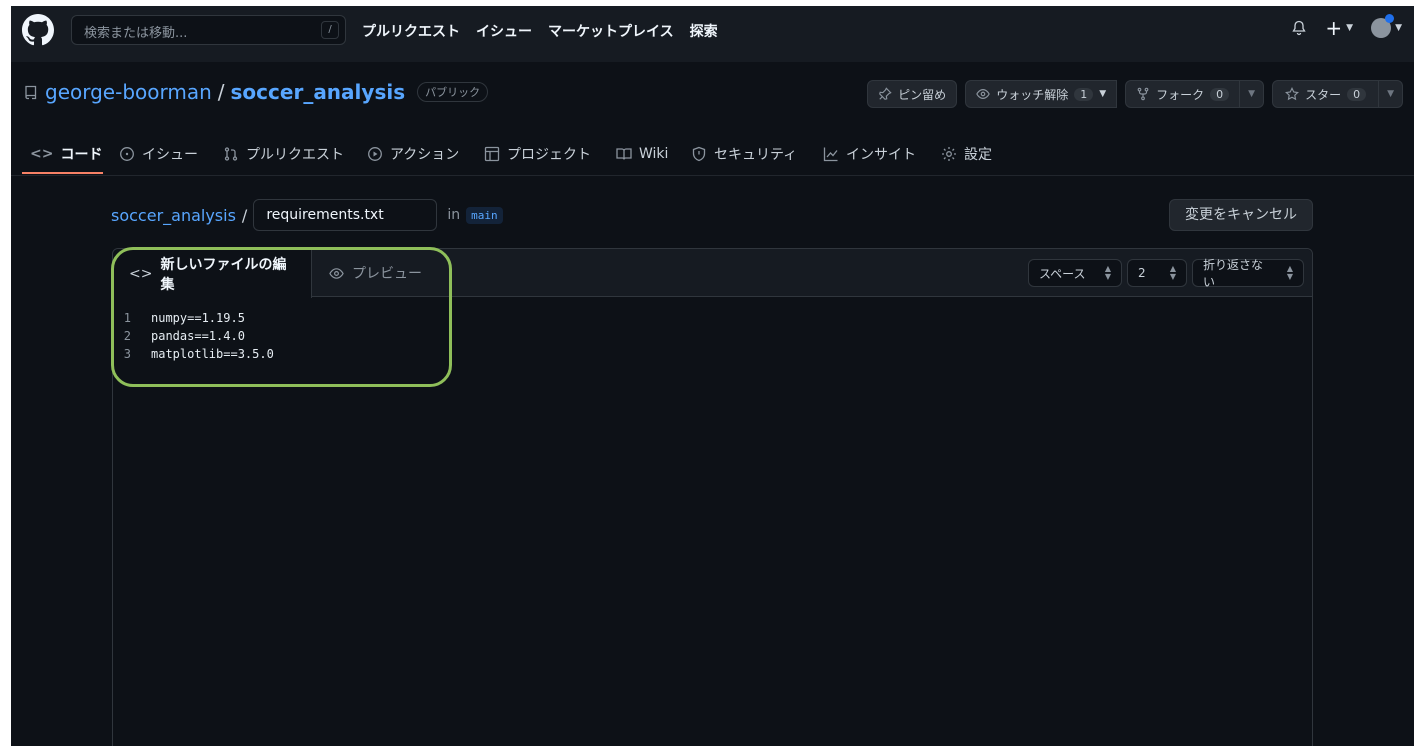 The image size is (1424, 752). Describe the element at coordinates (1157, 273) in the screenshot. I see `indent-size-select: 2 ▲ ▼` at that location.